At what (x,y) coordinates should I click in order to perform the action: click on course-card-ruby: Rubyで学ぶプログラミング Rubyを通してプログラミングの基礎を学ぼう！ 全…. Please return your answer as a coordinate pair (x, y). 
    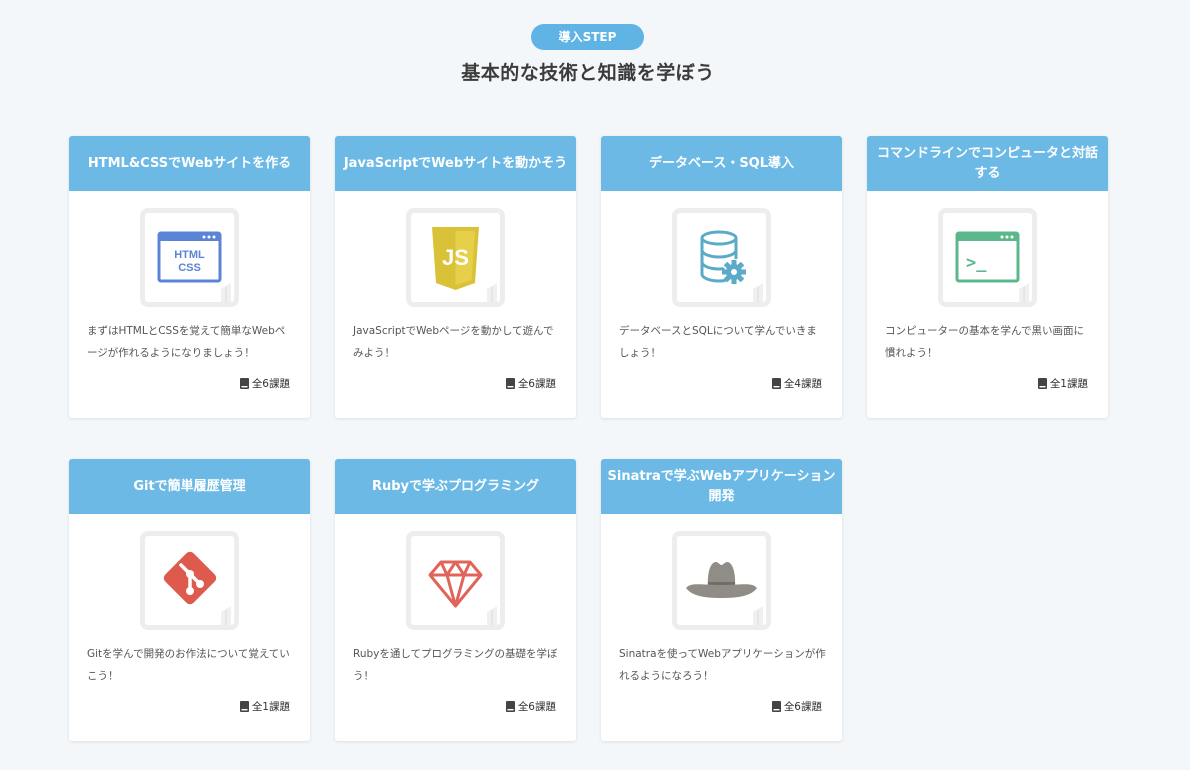
    Looking at the image, I should click on (455, 600).